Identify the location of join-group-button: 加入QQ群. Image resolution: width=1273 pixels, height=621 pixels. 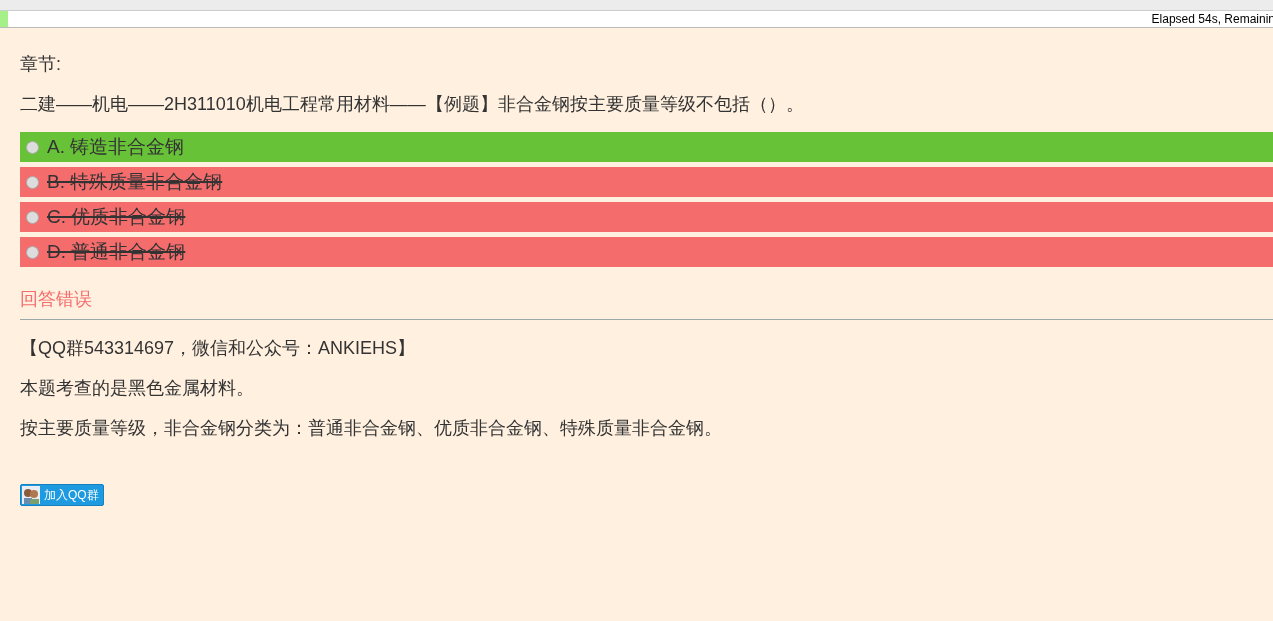
(62, 495).